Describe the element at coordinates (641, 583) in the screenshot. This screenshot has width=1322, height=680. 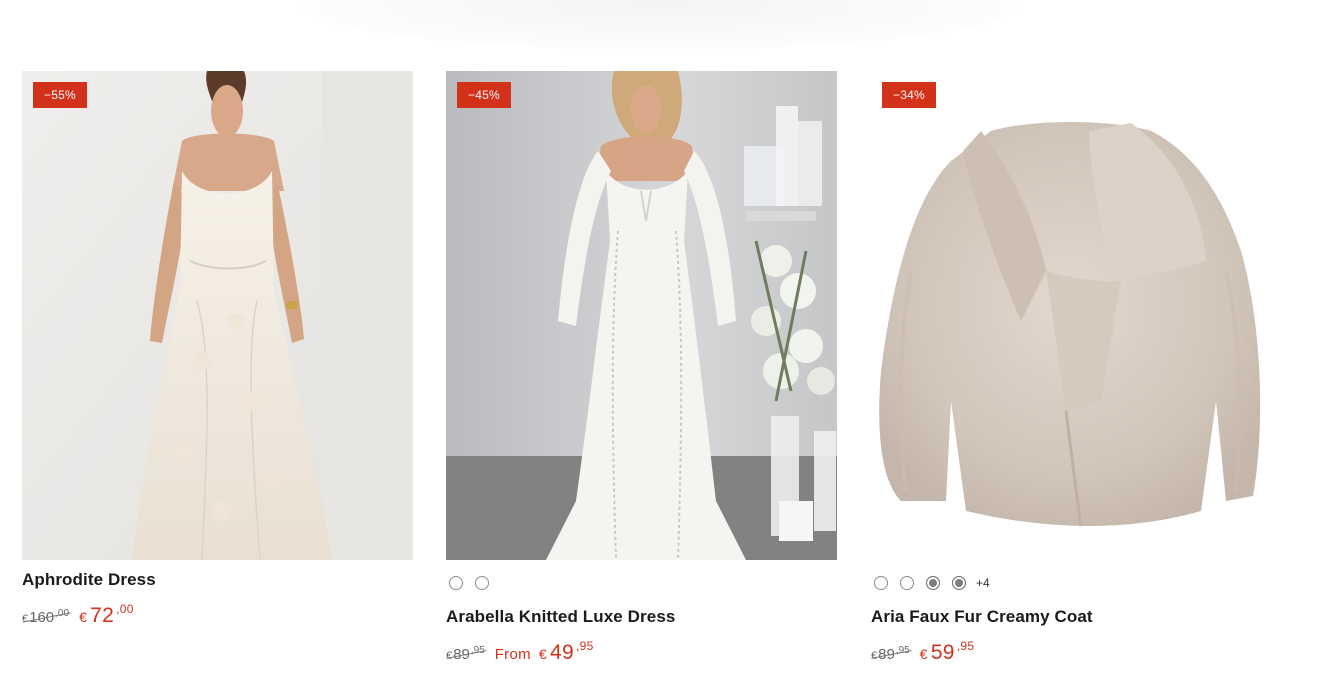
I see `color-swatches` at that location.